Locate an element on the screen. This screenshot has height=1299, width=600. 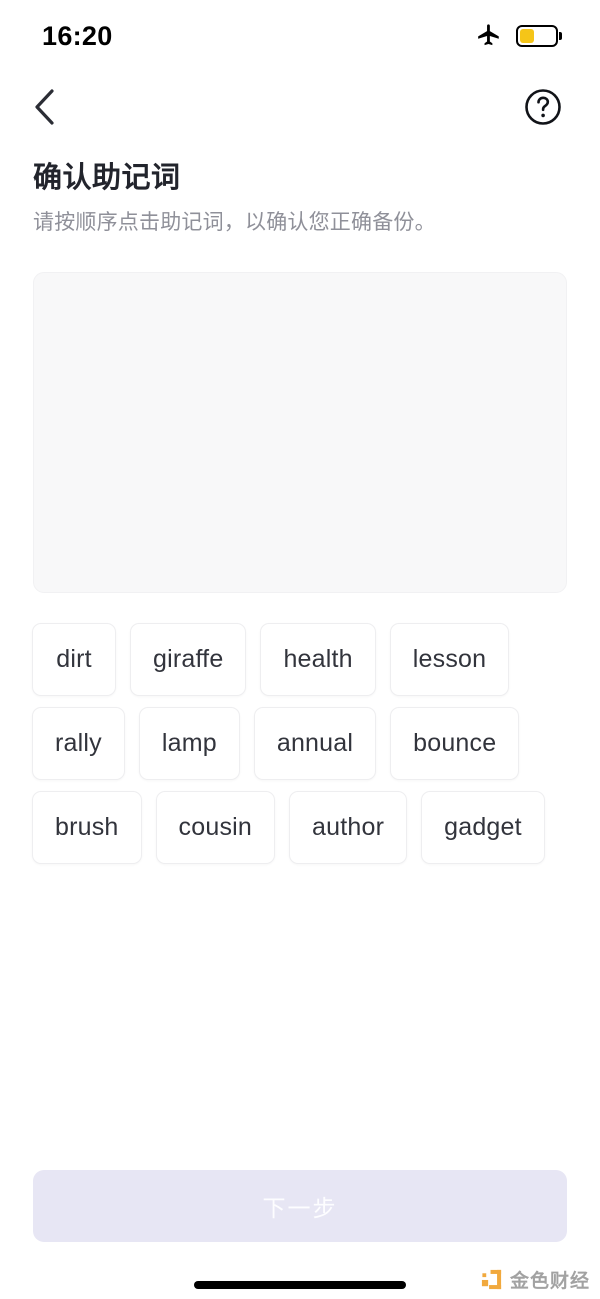
word-chip: dirt is located at coordinates (74, 659).